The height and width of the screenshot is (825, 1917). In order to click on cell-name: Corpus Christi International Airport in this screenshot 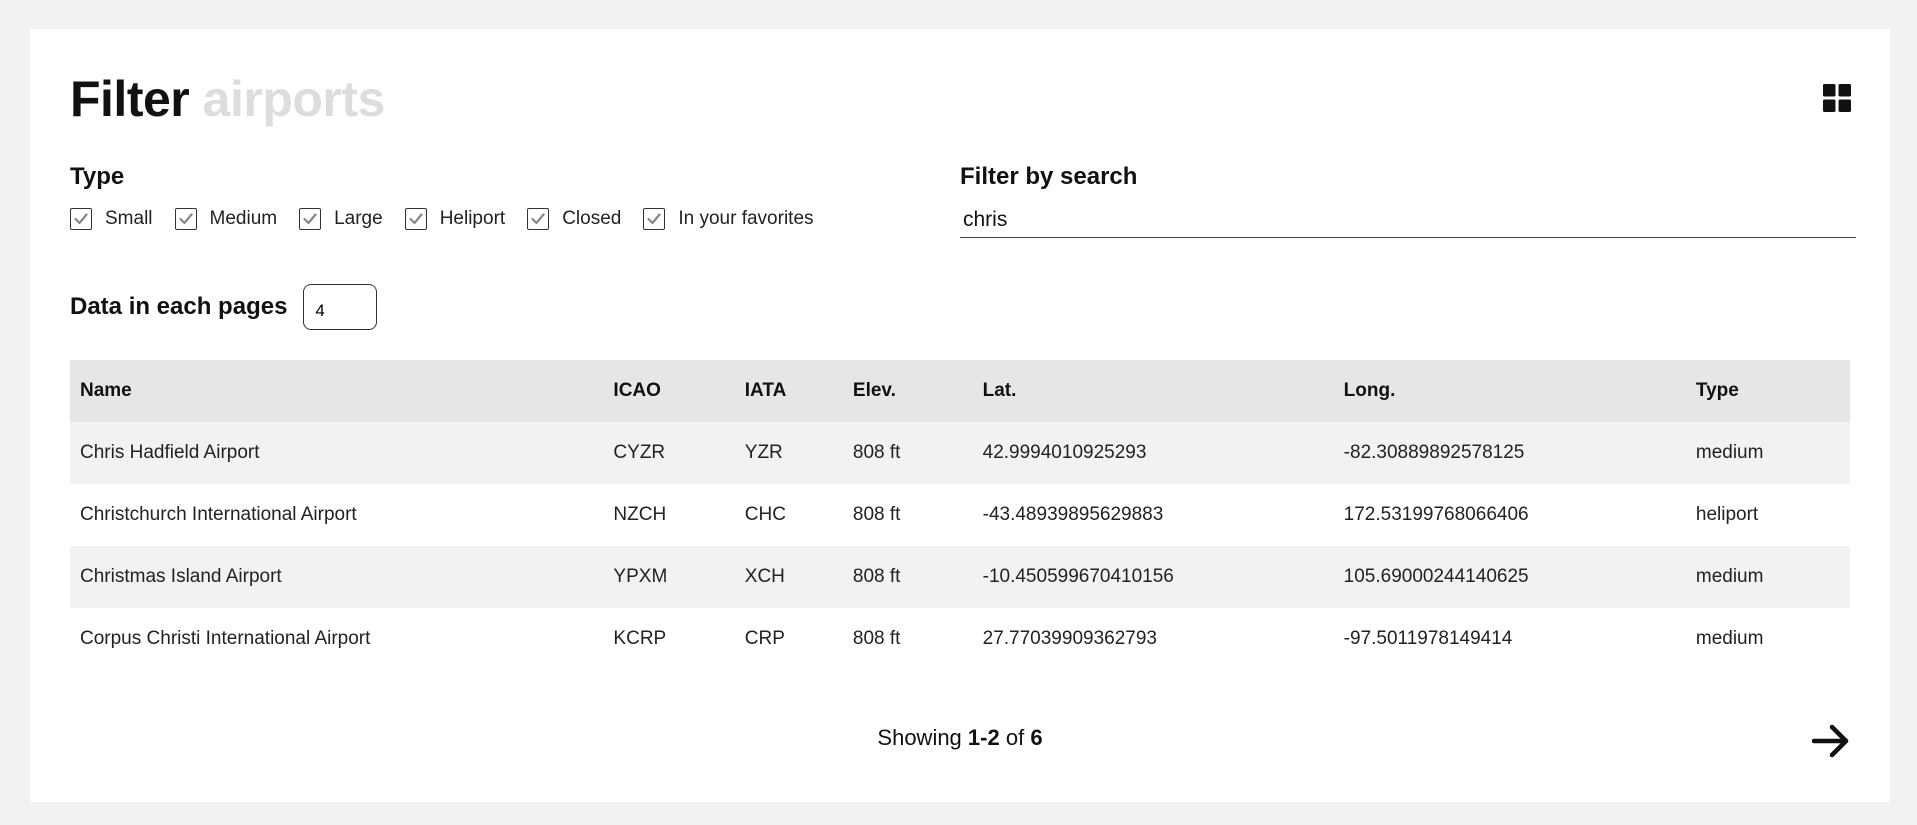, I will do `click(337, 639)`.